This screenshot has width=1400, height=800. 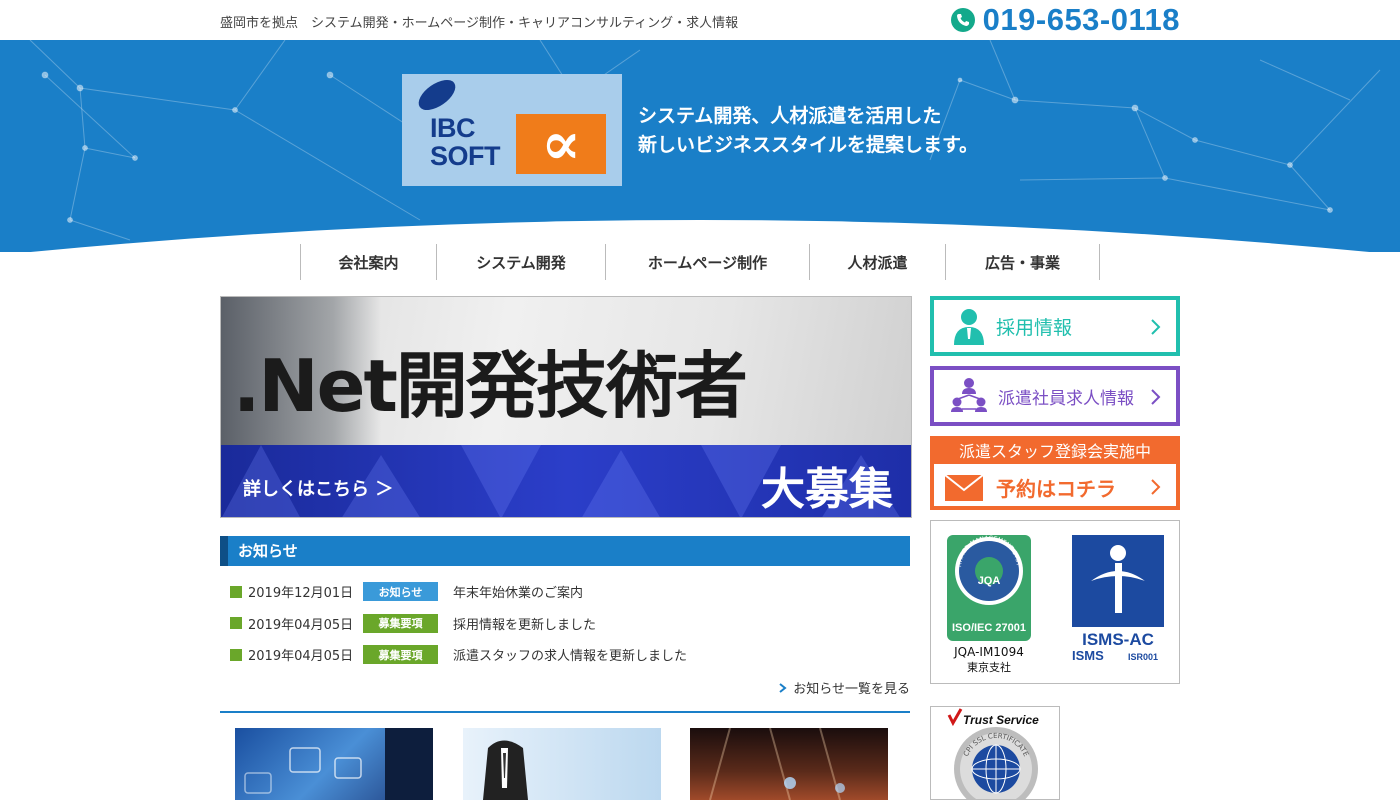 What do you see at coordinates (1055, 452) in the screenshot?
I see `registration-banner-top: 派遣スタッフ登録会実施中` at bounding box center [1055, 452].